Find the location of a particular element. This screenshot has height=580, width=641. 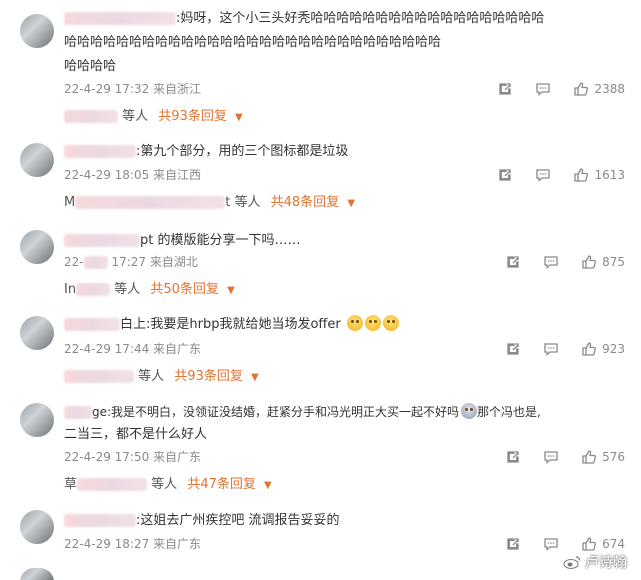

weibo-logo-icon is located at coordinates (572, 562).